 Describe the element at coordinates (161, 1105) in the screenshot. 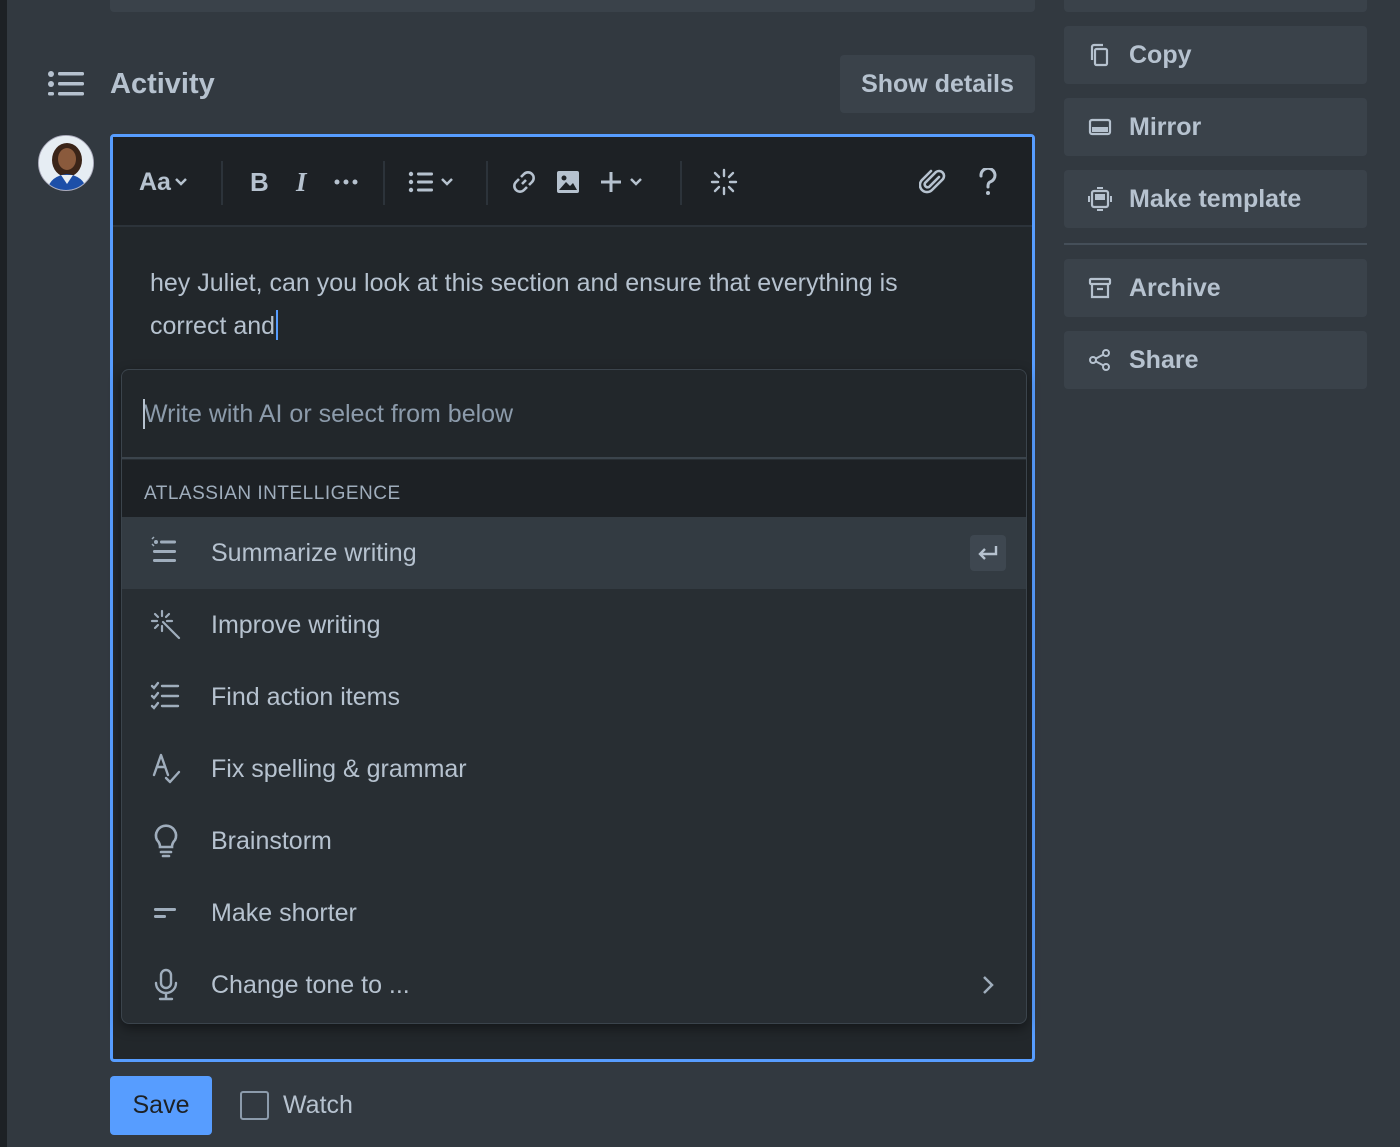

I see `save-button: Save` at that location.